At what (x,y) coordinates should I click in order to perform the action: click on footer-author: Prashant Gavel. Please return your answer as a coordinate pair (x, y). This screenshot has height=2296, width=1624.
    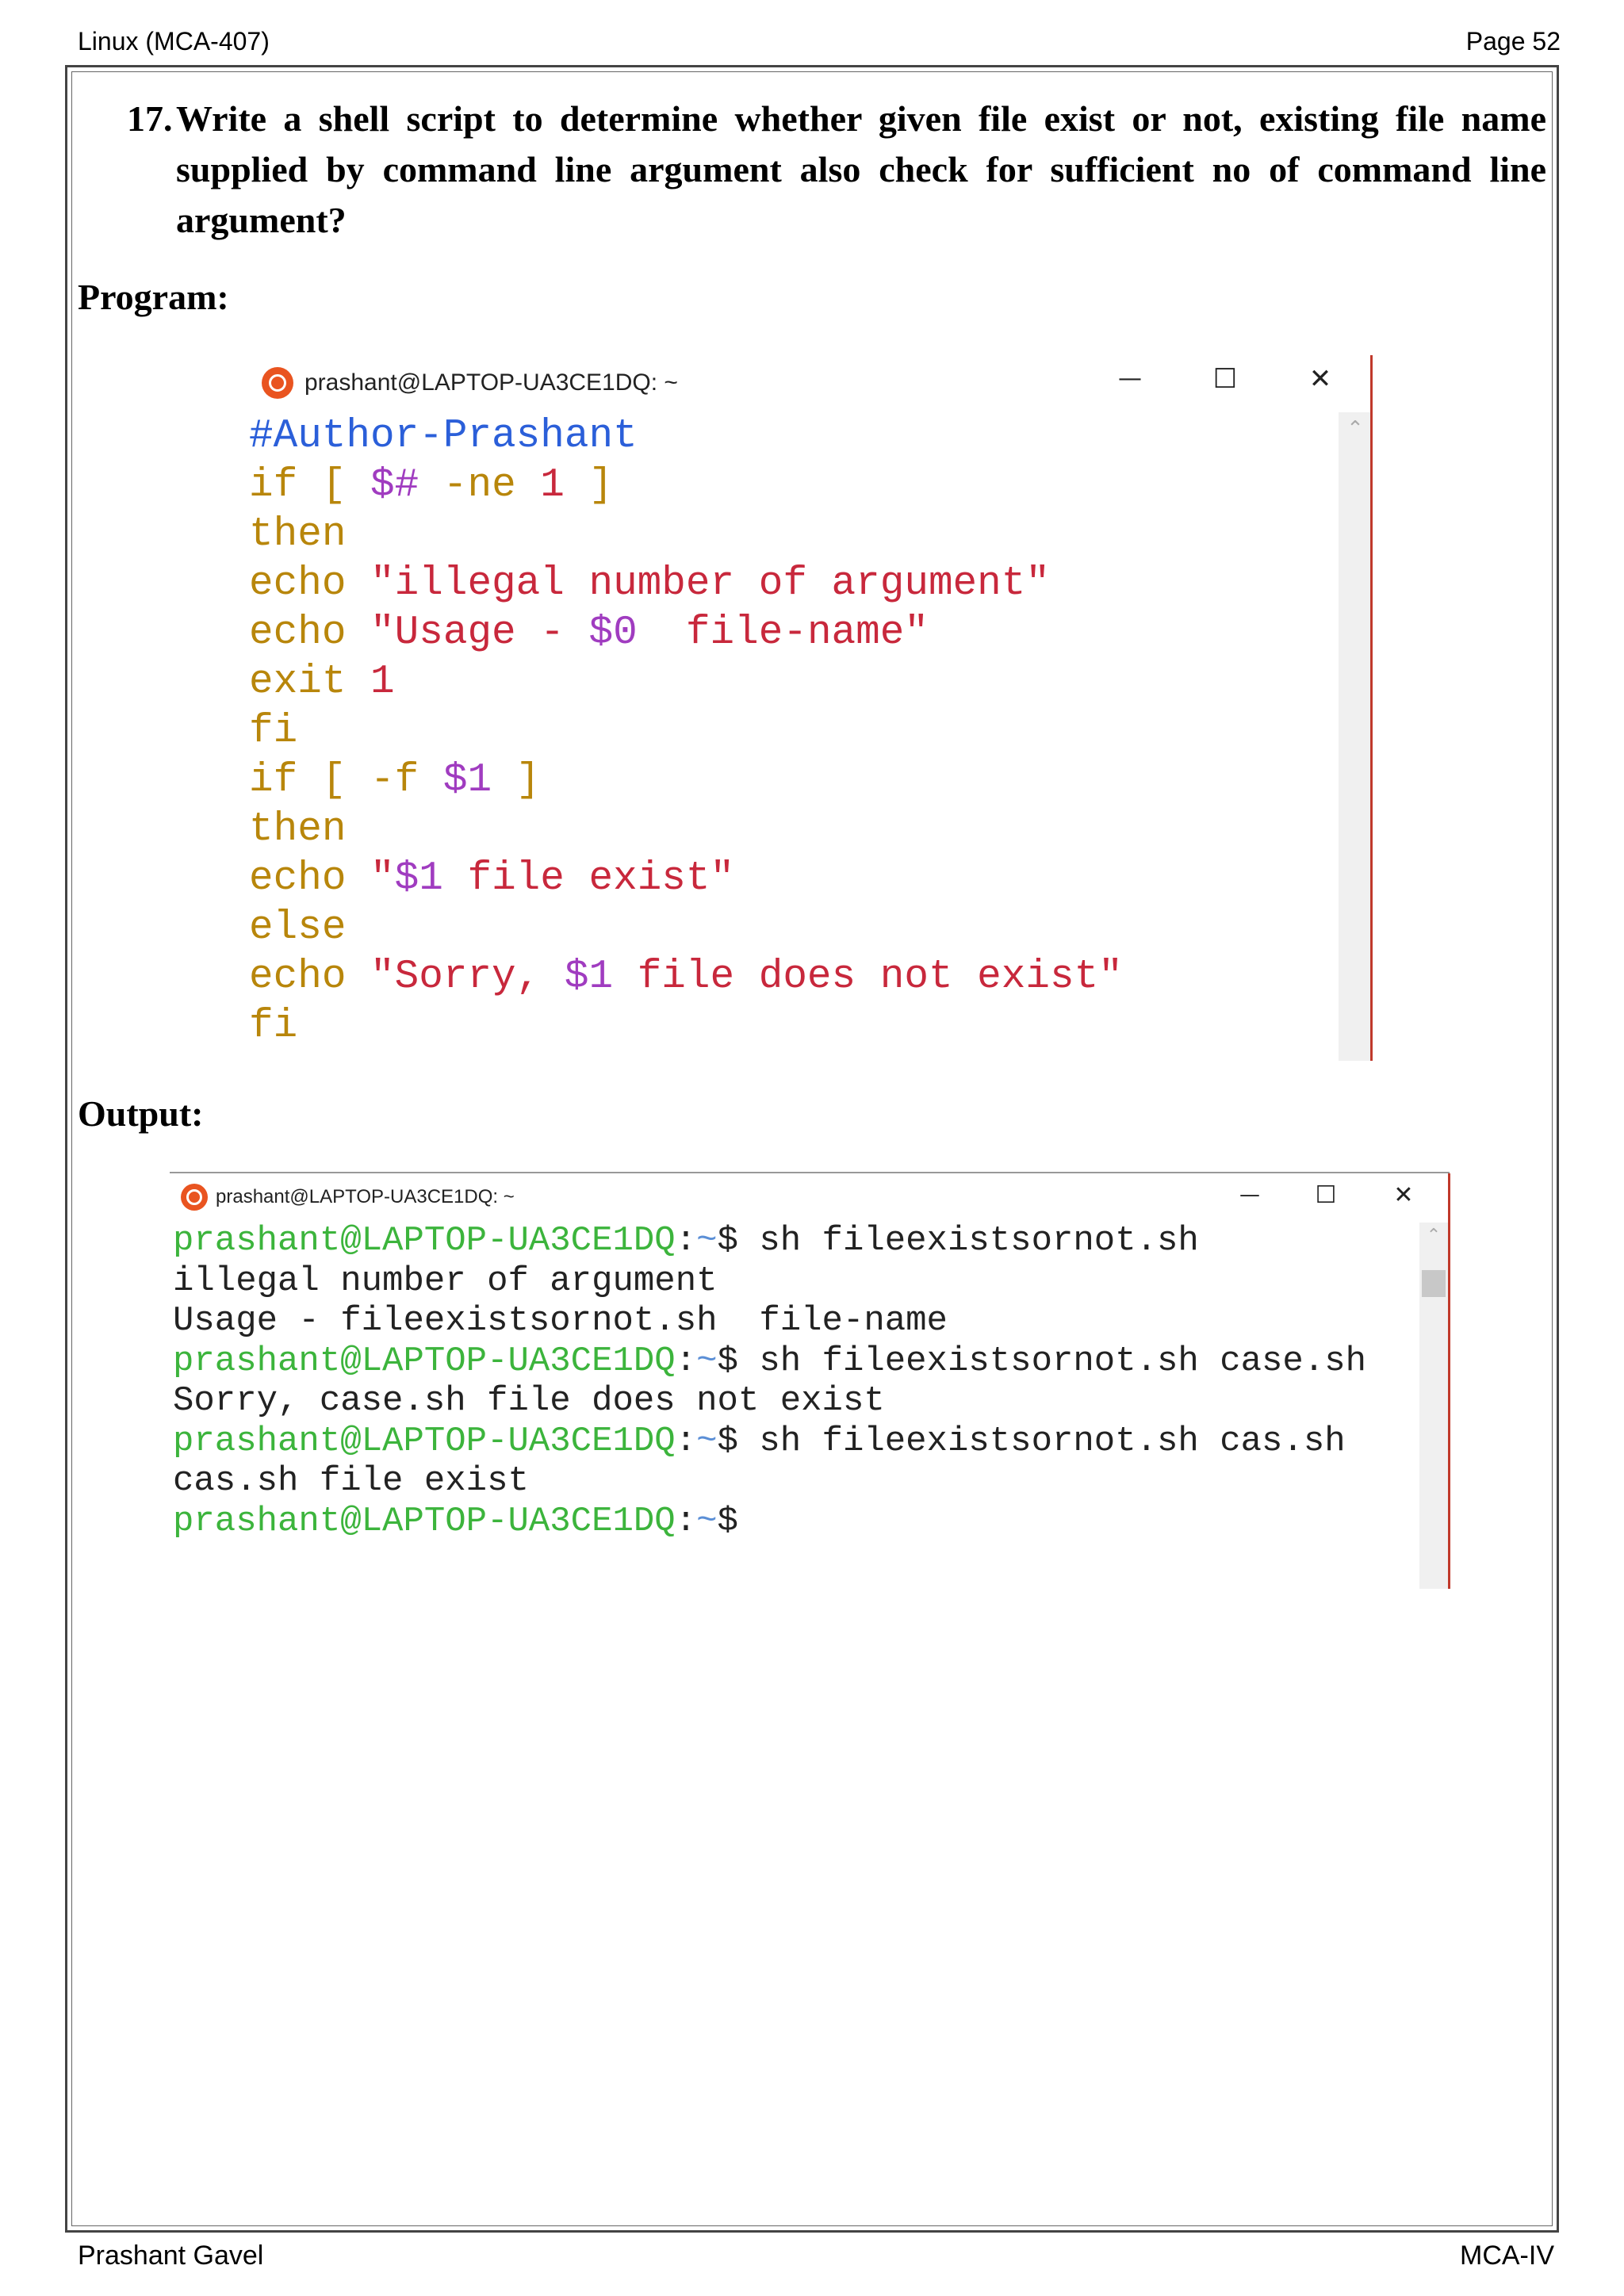
    Looking at the image, I should click on (171, 2256).